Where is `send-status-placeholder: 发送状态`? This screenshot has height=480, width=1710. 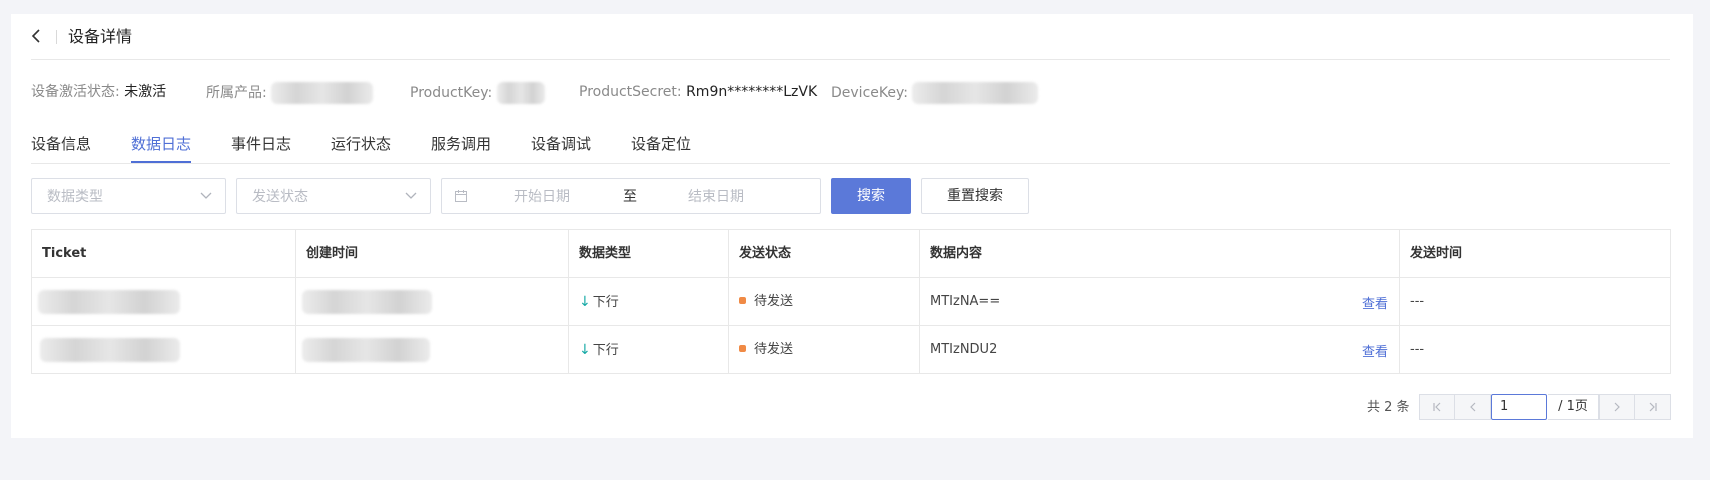
send-status-placeholder: 发送状态 is located at coordinates (280, 197).